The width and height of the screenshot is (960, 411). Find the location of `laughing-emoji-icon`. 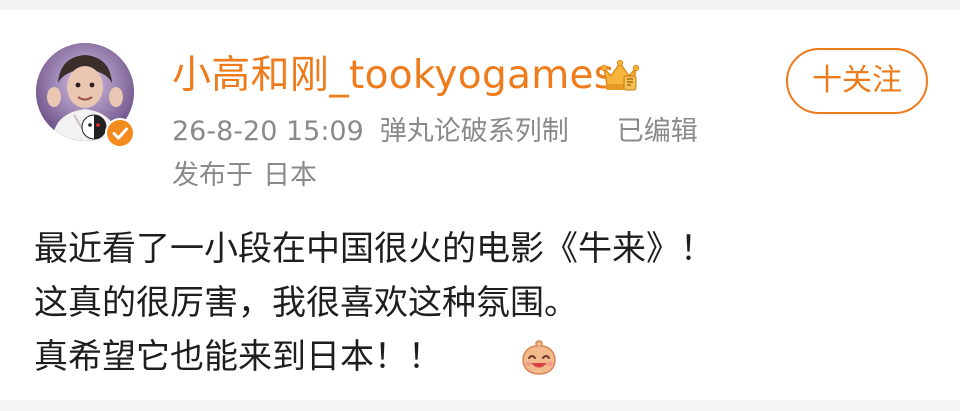

laughing-emoji-icon is located at coordinates (539, 357).